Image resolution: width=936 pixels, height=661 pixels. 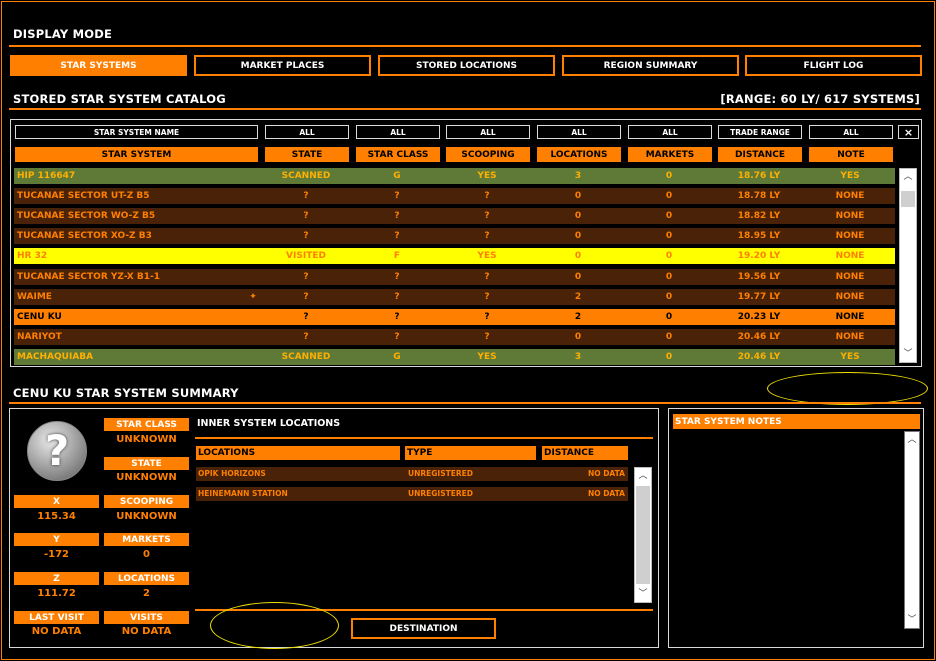 What do you see at coordinates (454, 196) in the screenshot?
I see `table-row: TUCANAE SECTOR UT-Z B5??? 0 0 18.78 LY NONE` at bounding box center [454, 196].